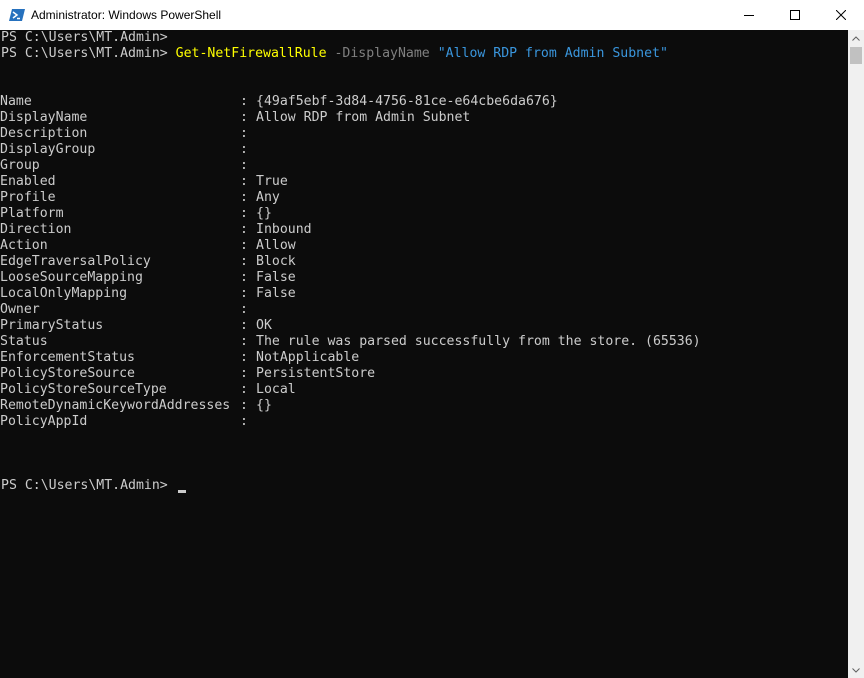 The image size is (864, 678). I want to click on property-row: EdgeTraversalPolicy: Block, so click(420, 262).